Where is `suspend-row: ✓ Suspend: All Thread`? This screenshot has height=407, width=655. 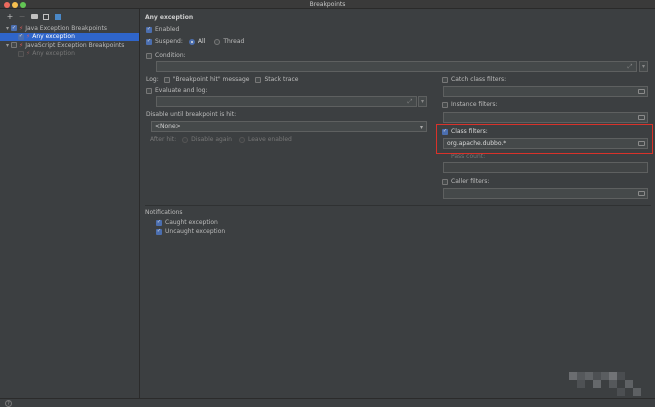
suspend-row: ✓ Suspend: All Thread is located at coordinates (195, 41).